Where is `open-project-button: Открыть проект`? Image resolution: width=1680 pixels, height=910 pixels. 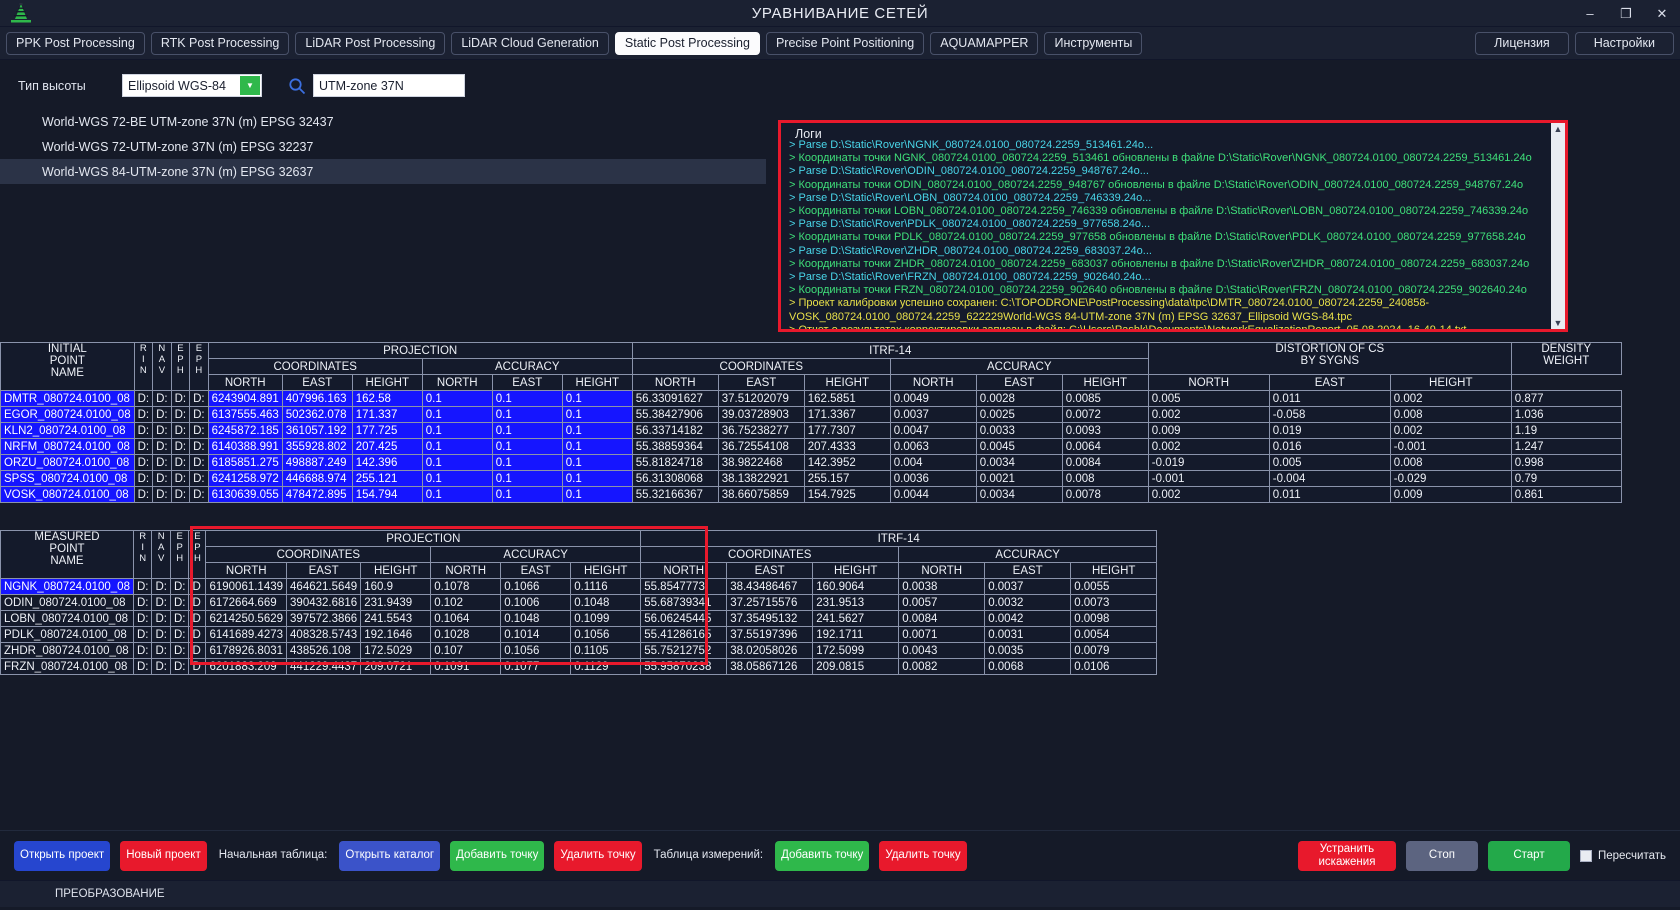
open-project-button: Открыть проект is located at coordinates (62, 855).